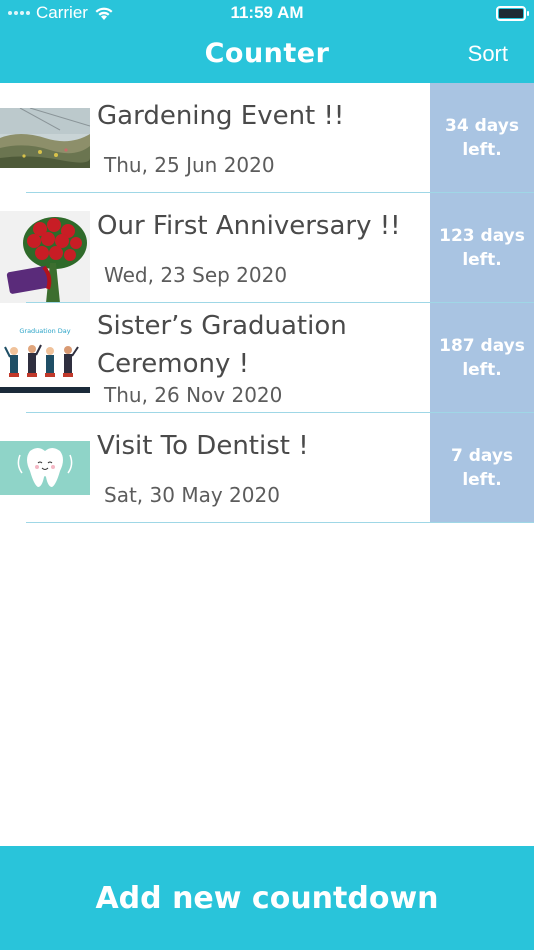 This screenshot has height=950, width=534. What do you see at coordinates (249, 226) in the screenshot?
I see `countdown-title: Our First Anniversary !!` at bounding box center [249, 226].